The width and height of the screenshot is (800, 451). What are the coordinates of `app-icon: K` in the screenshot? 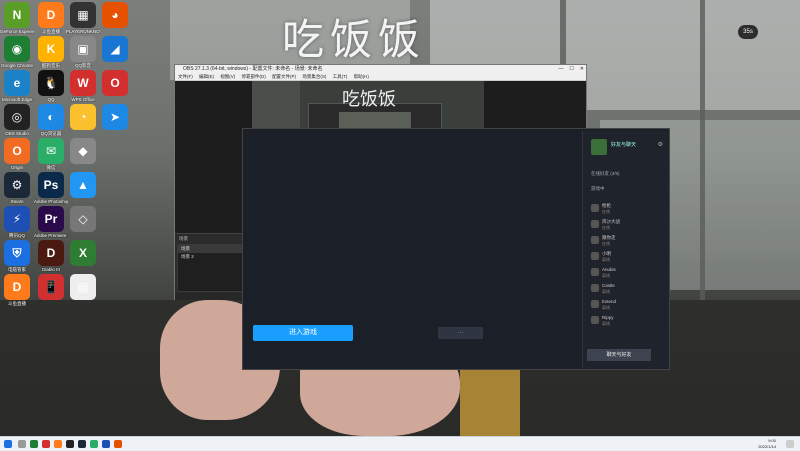 It's located at (51, 49).